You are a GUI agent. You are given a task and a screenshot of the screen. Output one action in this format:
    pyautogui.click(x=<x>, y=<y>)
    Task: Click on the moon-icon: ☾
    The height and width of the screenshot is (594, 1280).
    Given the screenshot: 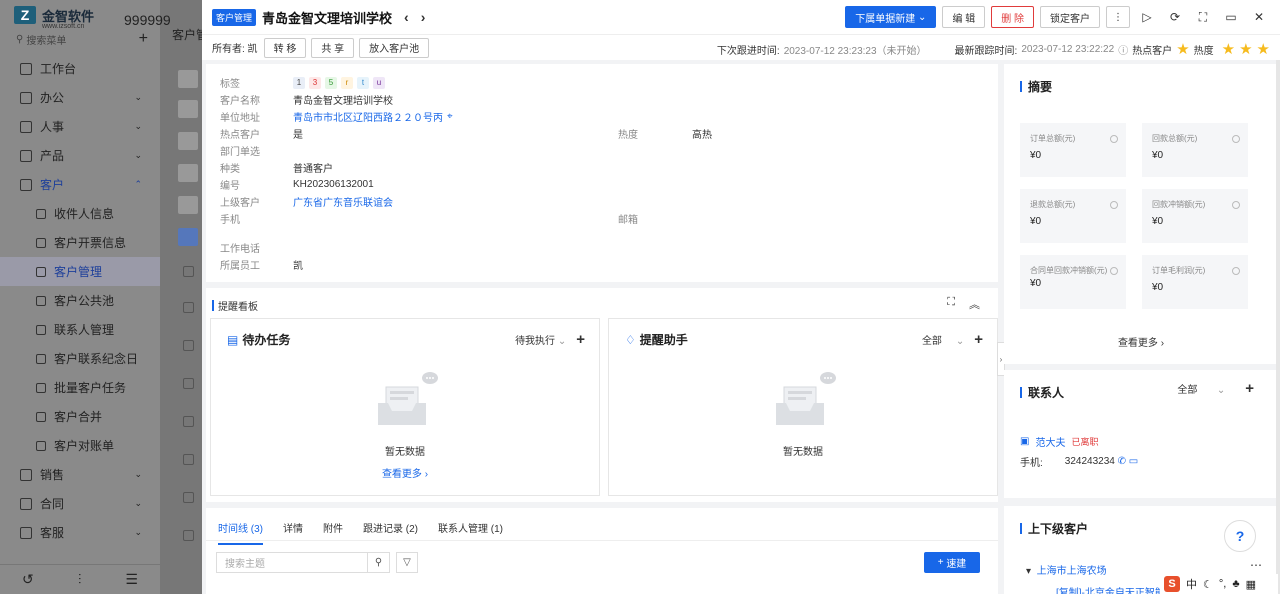 What is the action you would take?
    pyautogui.click(x=1208, y=584)
    